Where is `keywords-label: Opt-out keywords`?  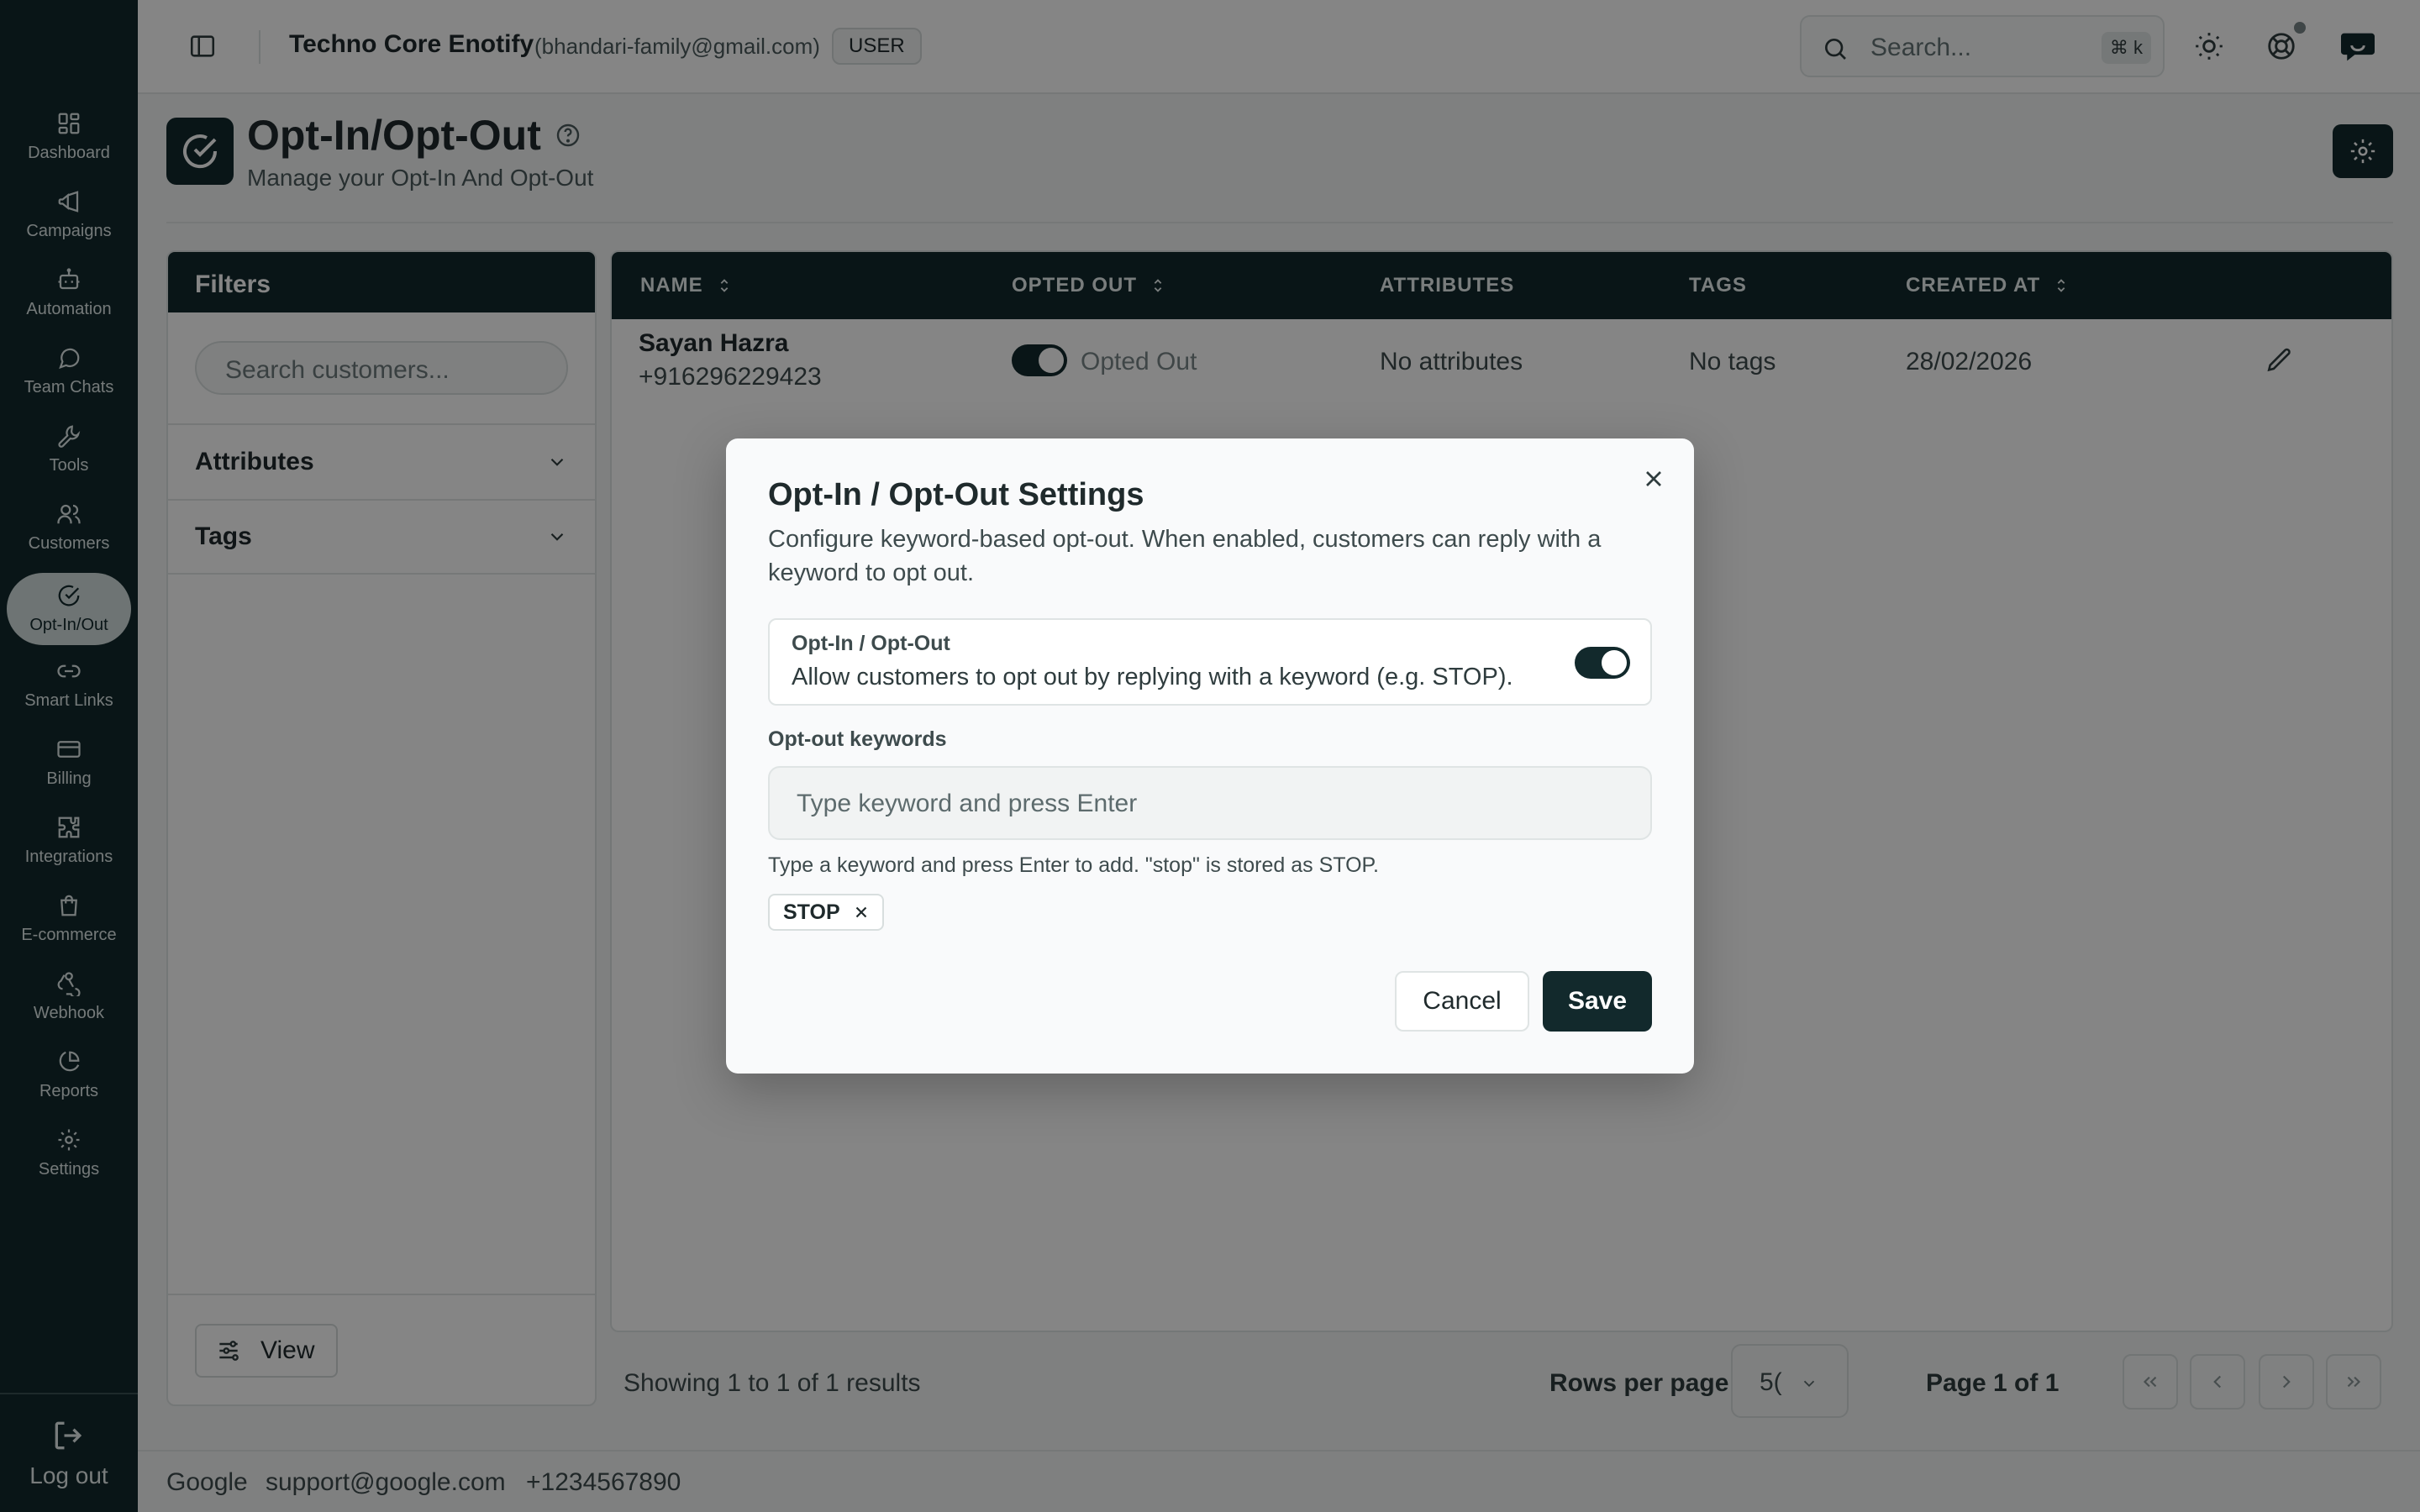 keywords-label: Opt-out keywords is located at coordinates (857, 739).